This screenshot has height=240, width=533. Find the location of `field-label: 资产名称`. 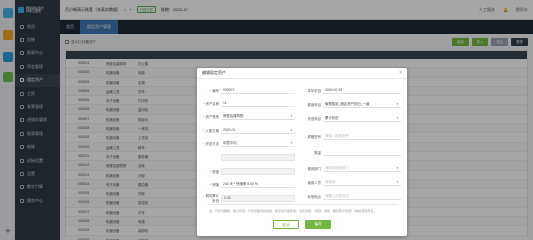

field-label: 资产名称 is located at coordinates (212, 103).